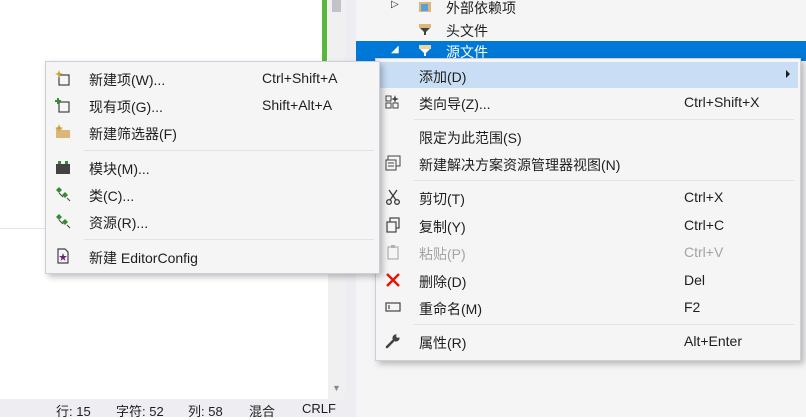  I want to click on menu-item-label: 添加(D), so click(443, 77).